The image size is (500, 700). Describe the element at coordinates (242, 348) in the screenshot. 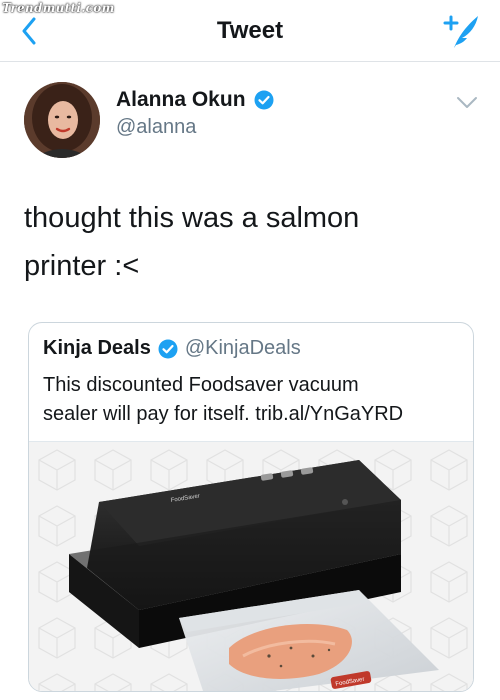

I see `quoted-author-handle: @KinjaDeals` at that location.